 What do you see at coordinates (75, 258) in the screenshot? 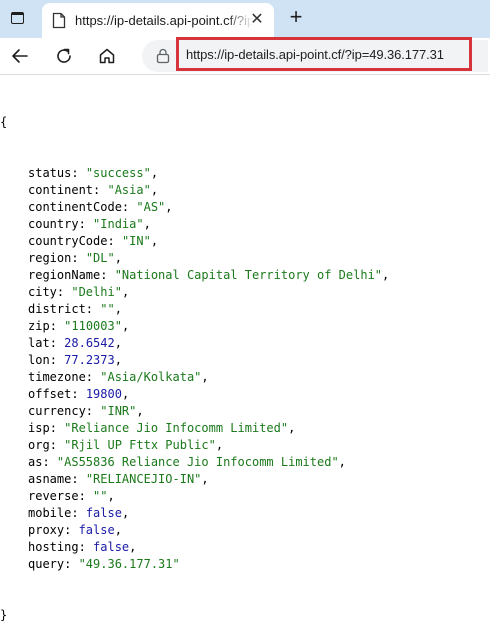
I see `json-field-region: region: "DL",` at bounding box center [75, 258].